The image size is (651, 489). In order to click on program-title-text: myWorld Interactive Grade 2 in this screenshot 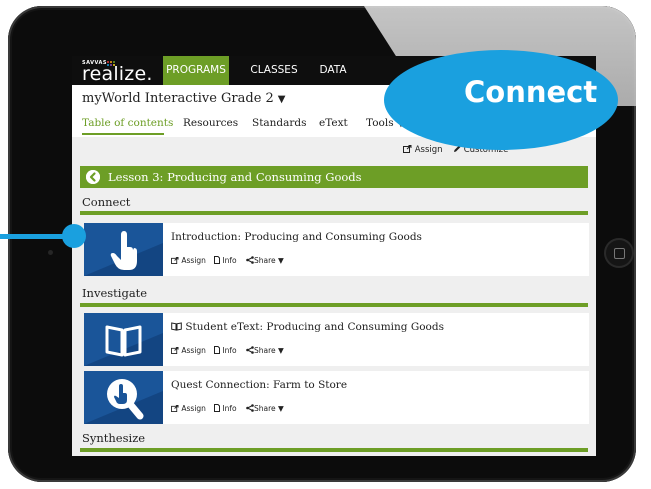, I will do `click(178, 98)`.